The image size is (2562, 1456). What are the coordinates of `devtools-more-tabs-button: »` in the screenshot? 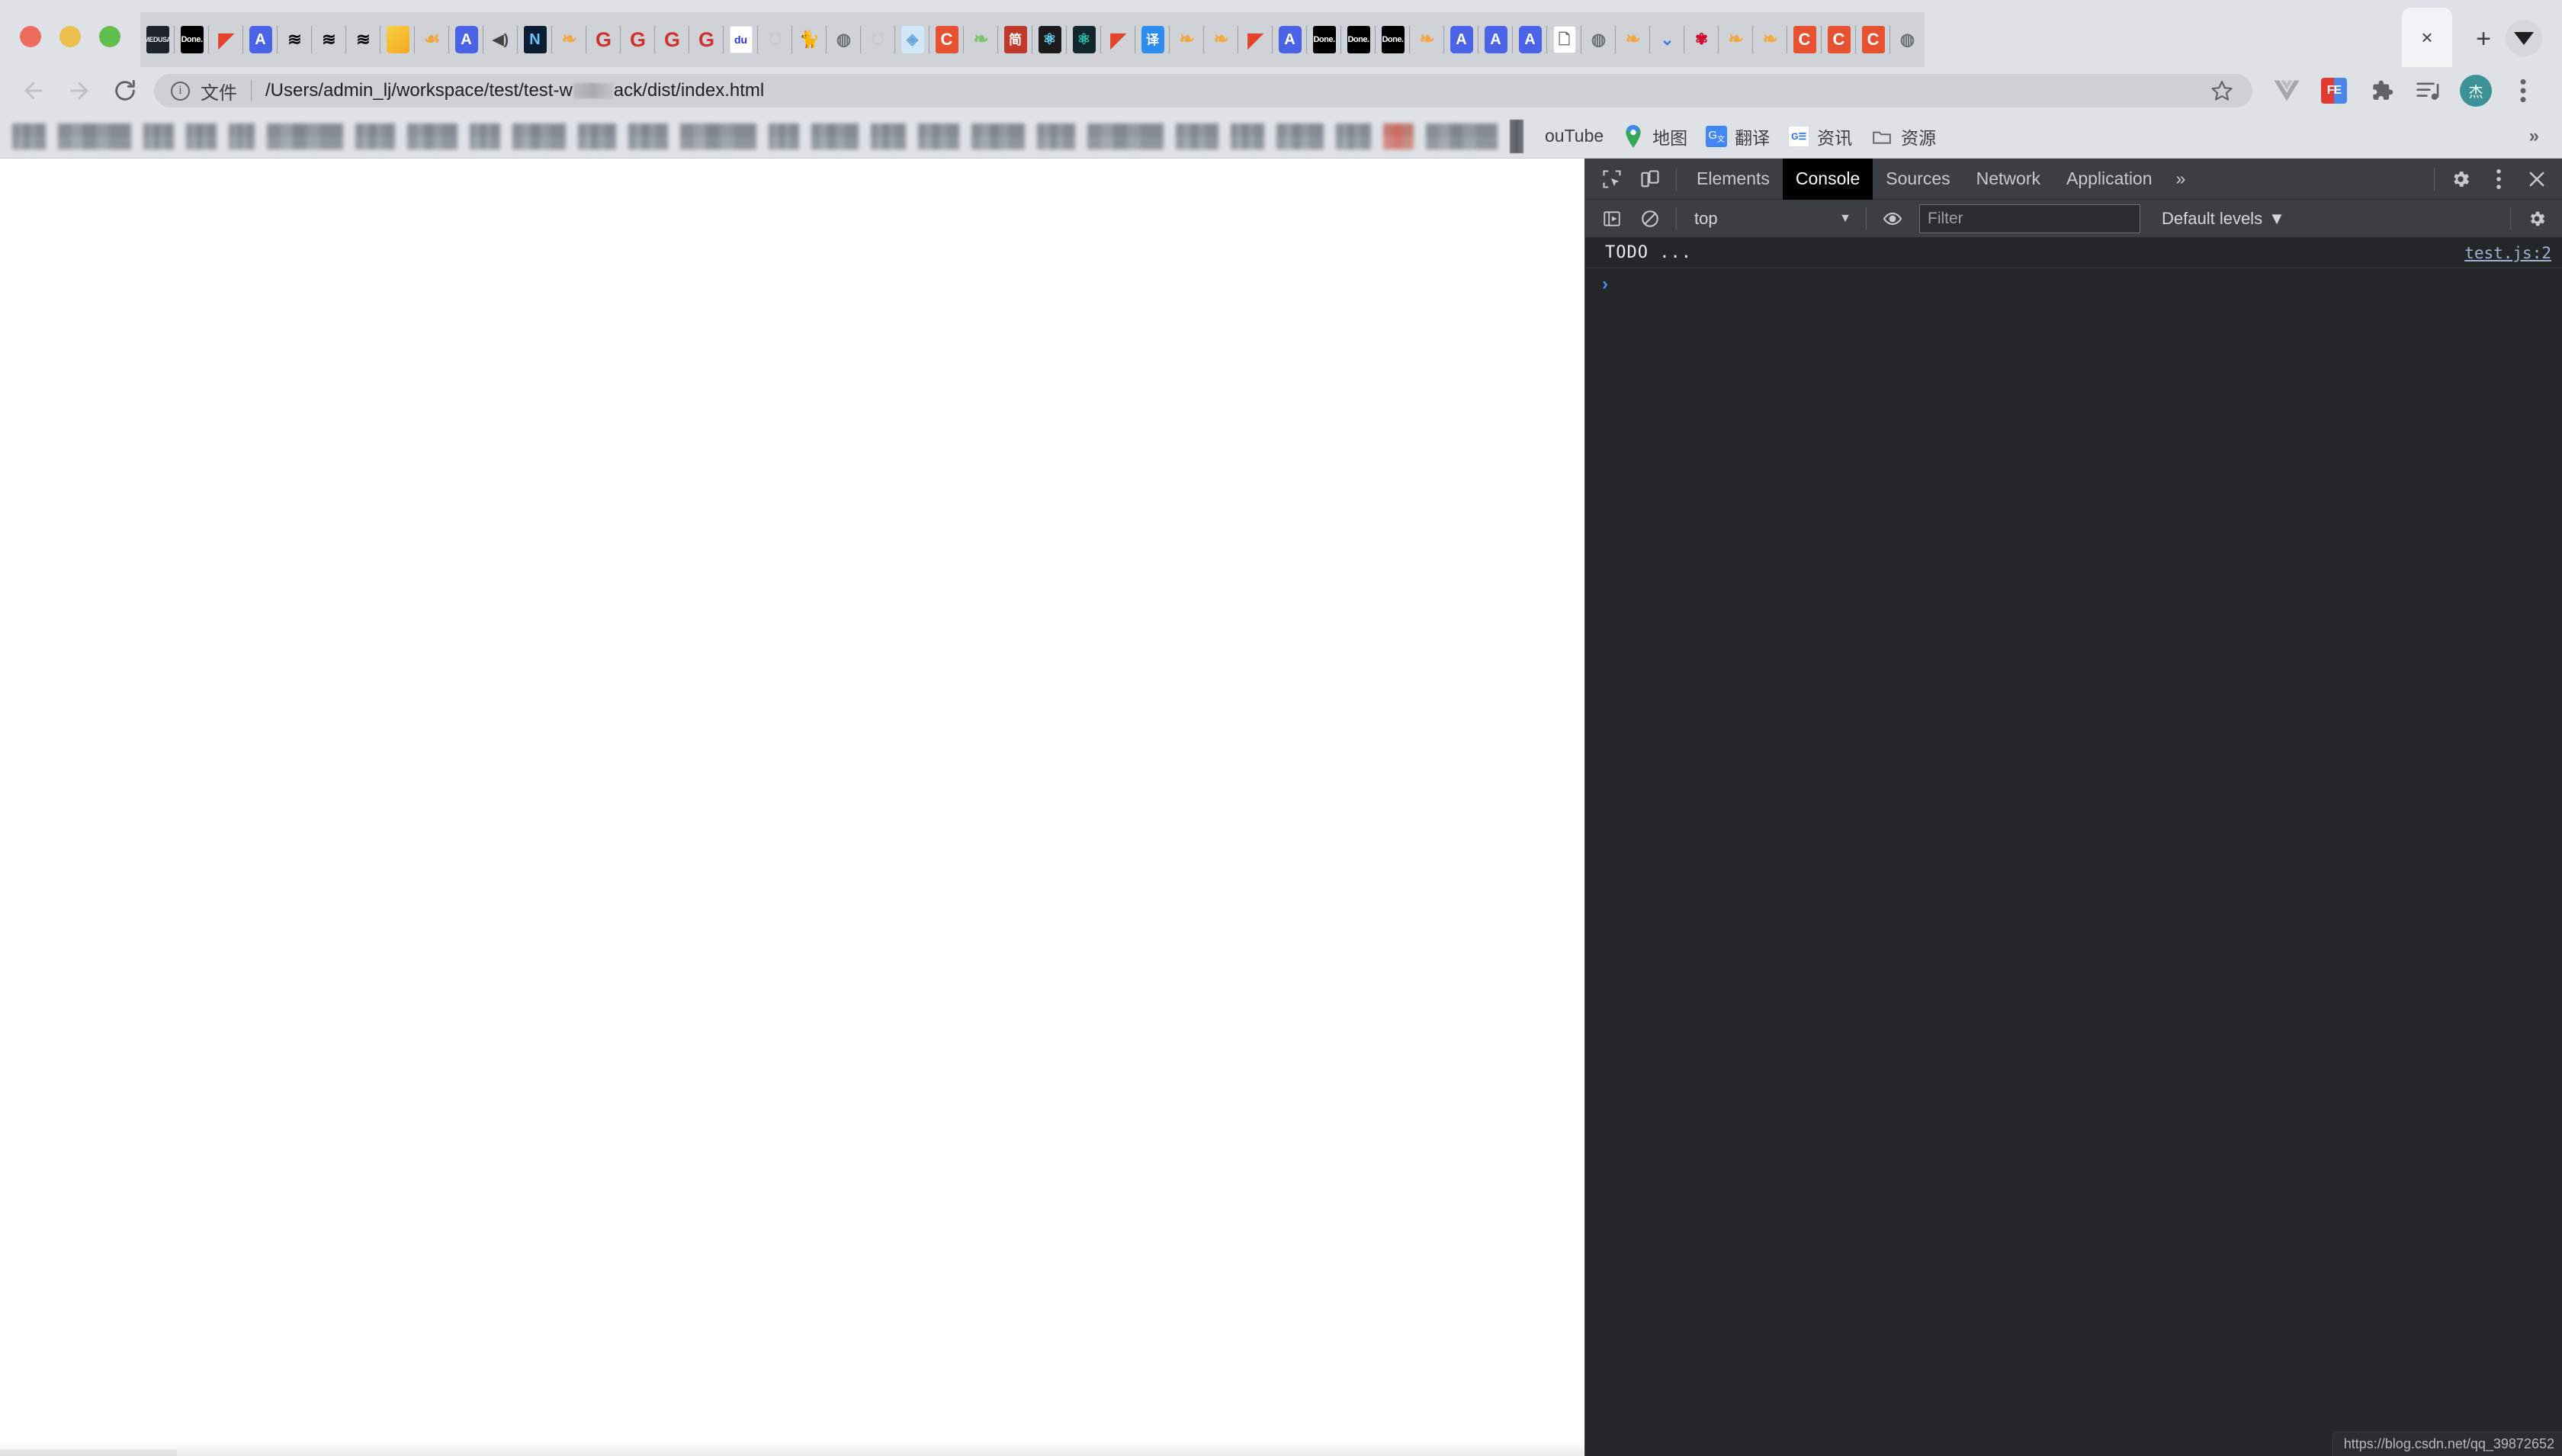 It's located at (2181, 178).